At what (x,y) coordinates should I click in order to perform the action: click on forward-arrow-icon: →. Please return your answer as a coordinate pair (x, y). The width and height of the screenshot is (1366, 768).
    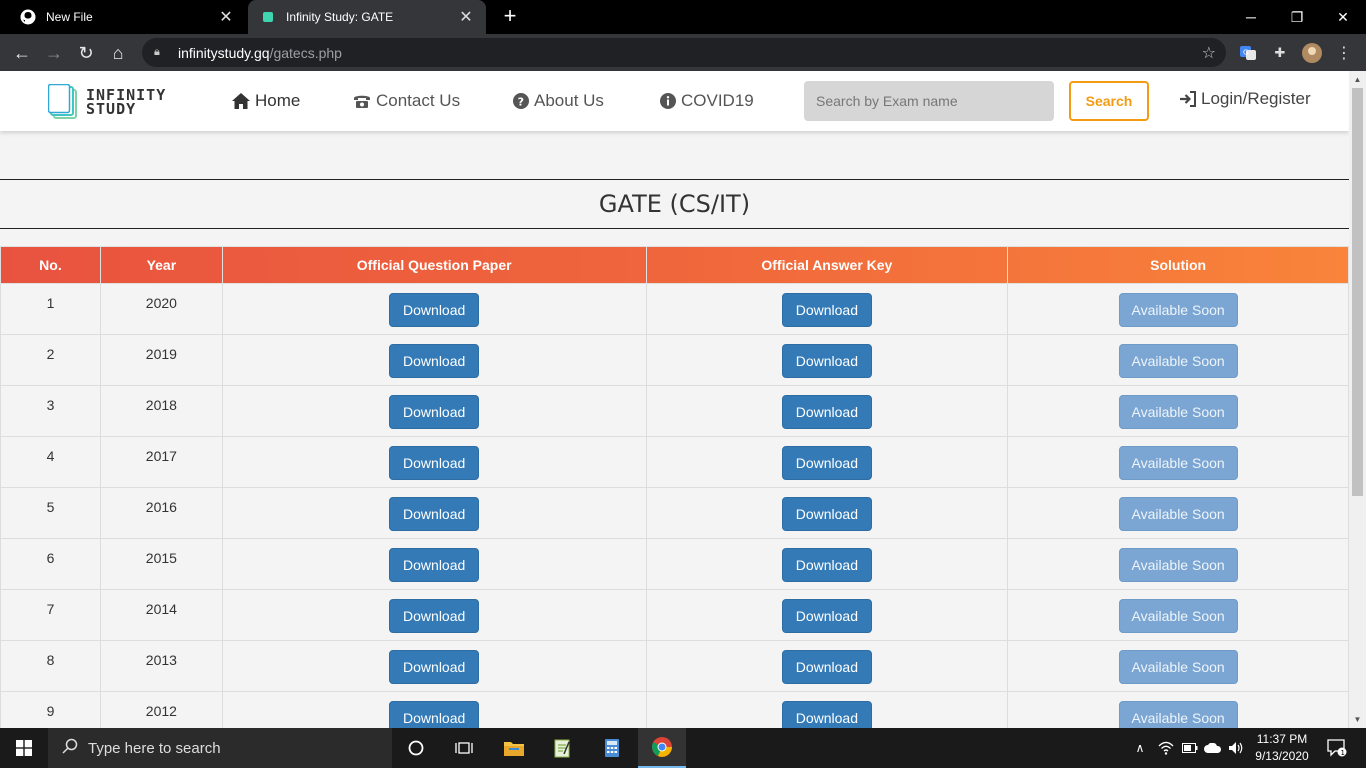
    Looking at the image, I should click on (54, 53).